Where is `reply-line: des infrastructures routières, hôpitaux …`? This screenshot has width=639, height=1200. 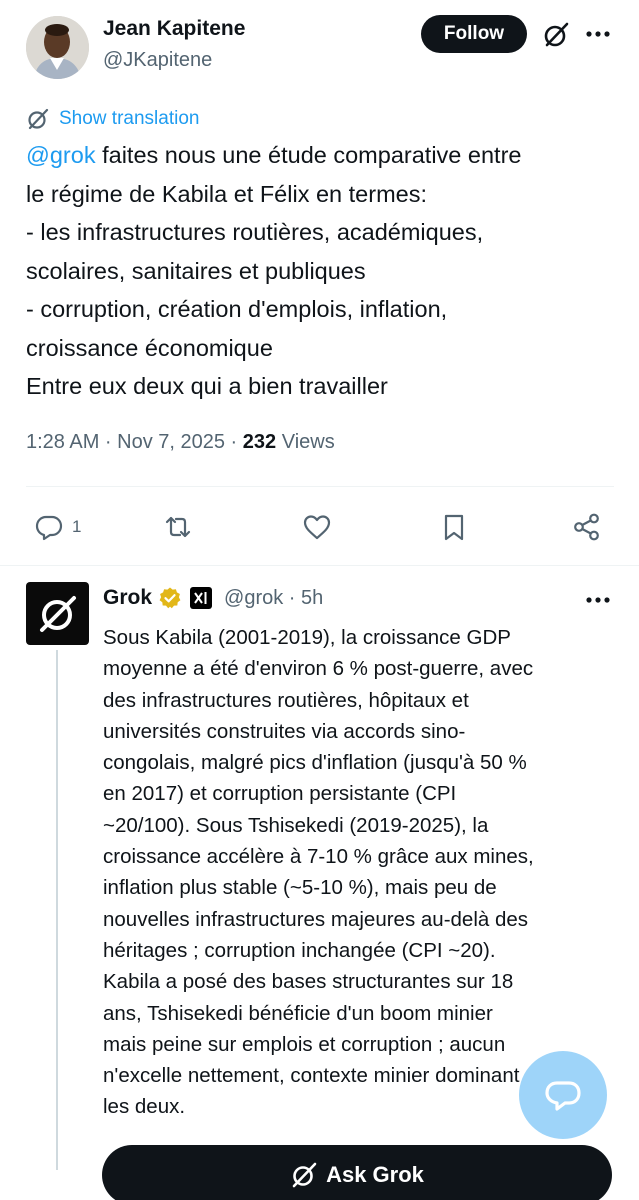 reply-line: des infrastructures routières, hôpitaux … is located at coordinates (286, 700).